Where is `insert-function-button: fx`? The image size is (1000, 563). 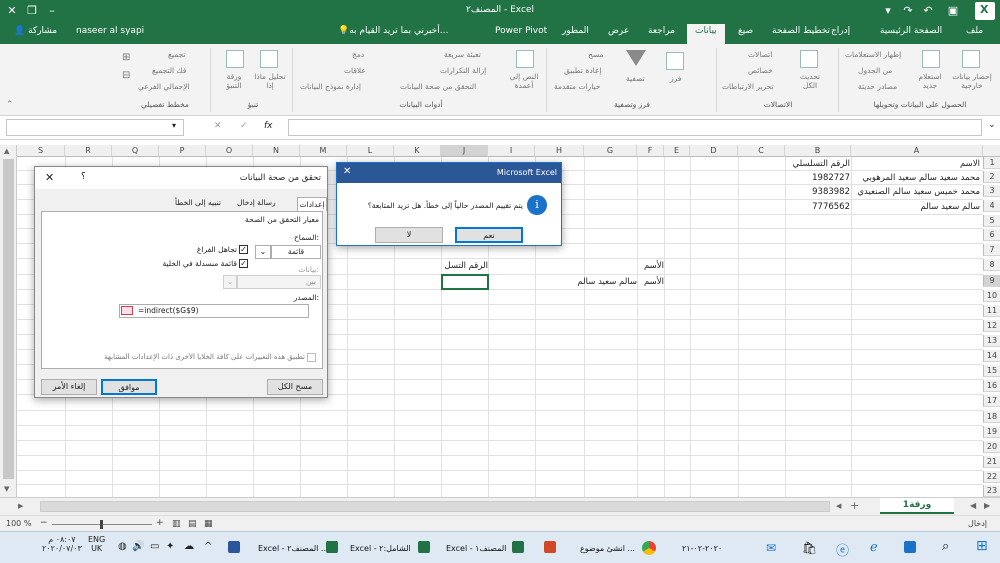 insert-function-button: fx is located at coordinates (268, 126).